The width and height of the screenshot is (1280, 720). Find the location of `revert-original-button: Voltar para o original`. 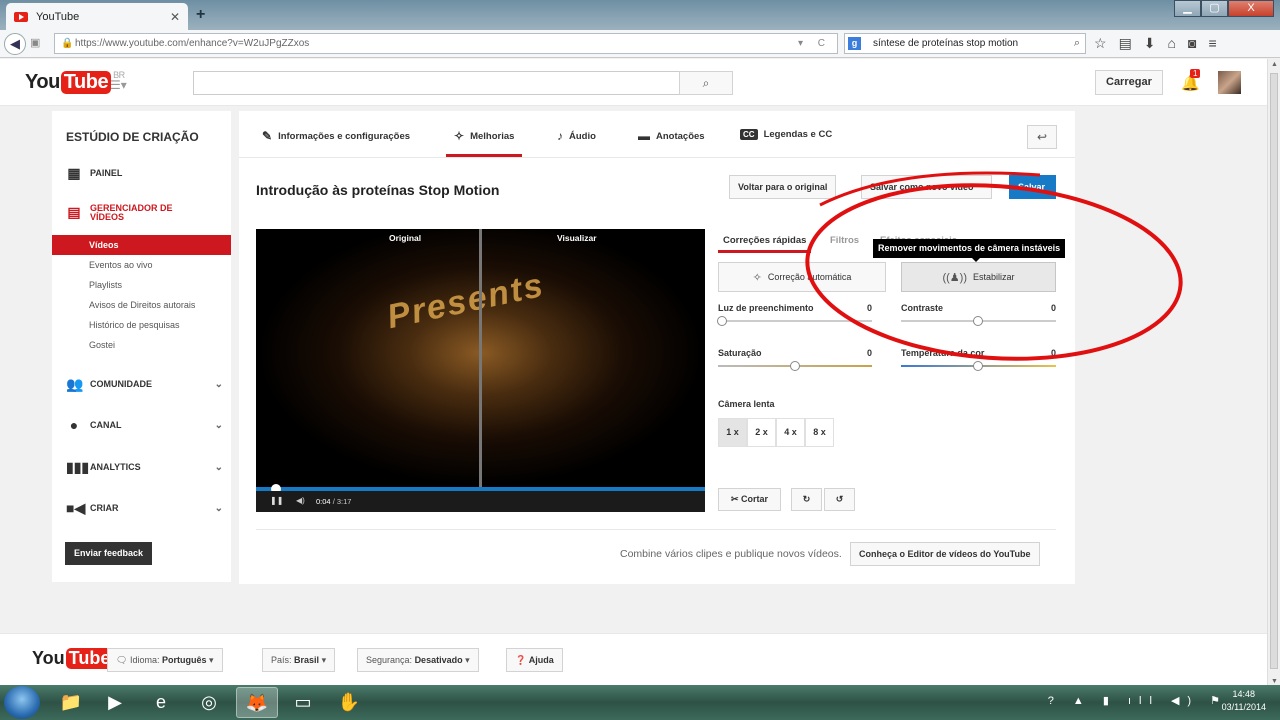

revert-original-button: Voltar para o original is located at coordinates (783, 187).